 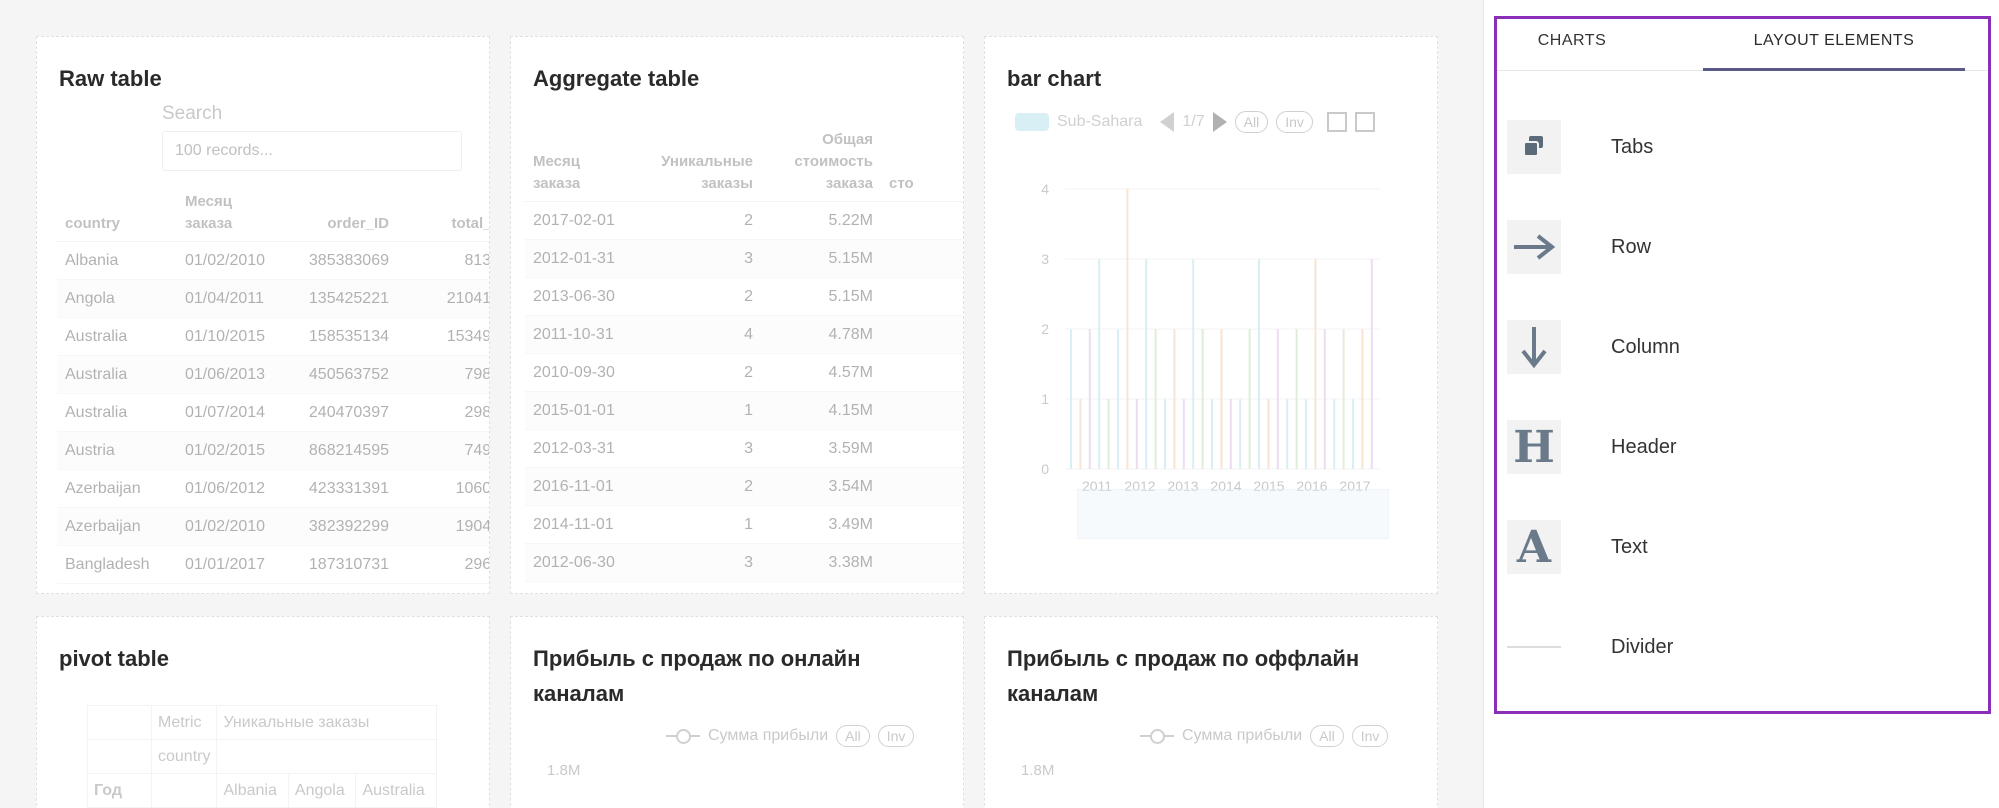 I want to click on column-header: Уникальные заказы, so click(x=698, y=162).